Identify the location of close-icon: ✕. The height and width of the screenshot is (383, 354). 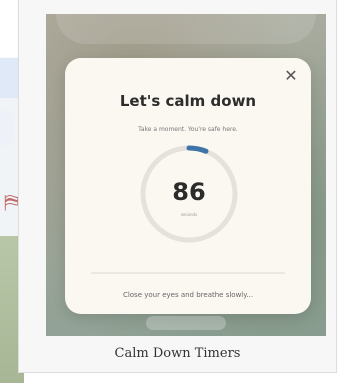
(291, 76).